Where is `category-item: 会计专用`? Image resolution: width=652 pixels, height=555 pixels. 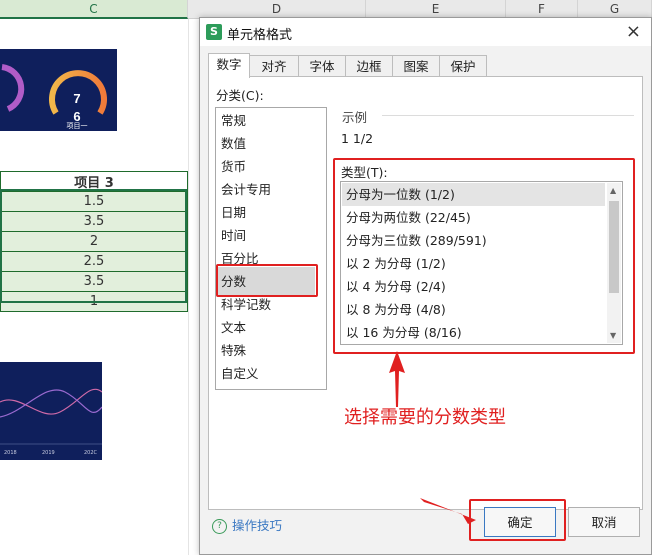
category-item: 会计专用 is located at coordinates (246, 189).